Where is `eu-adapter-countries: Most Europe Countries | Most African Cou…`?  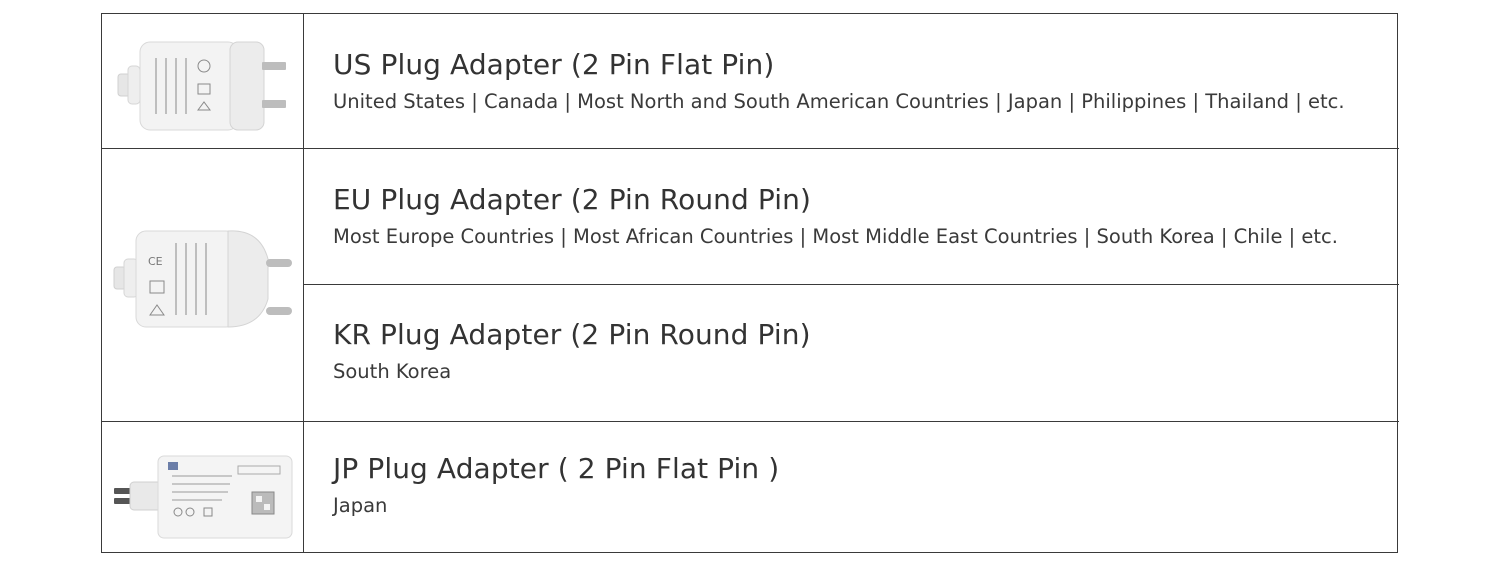
eu-adapter-countries: Most Europe Countries | Most African Cou… is located at coordinates (835, 236).